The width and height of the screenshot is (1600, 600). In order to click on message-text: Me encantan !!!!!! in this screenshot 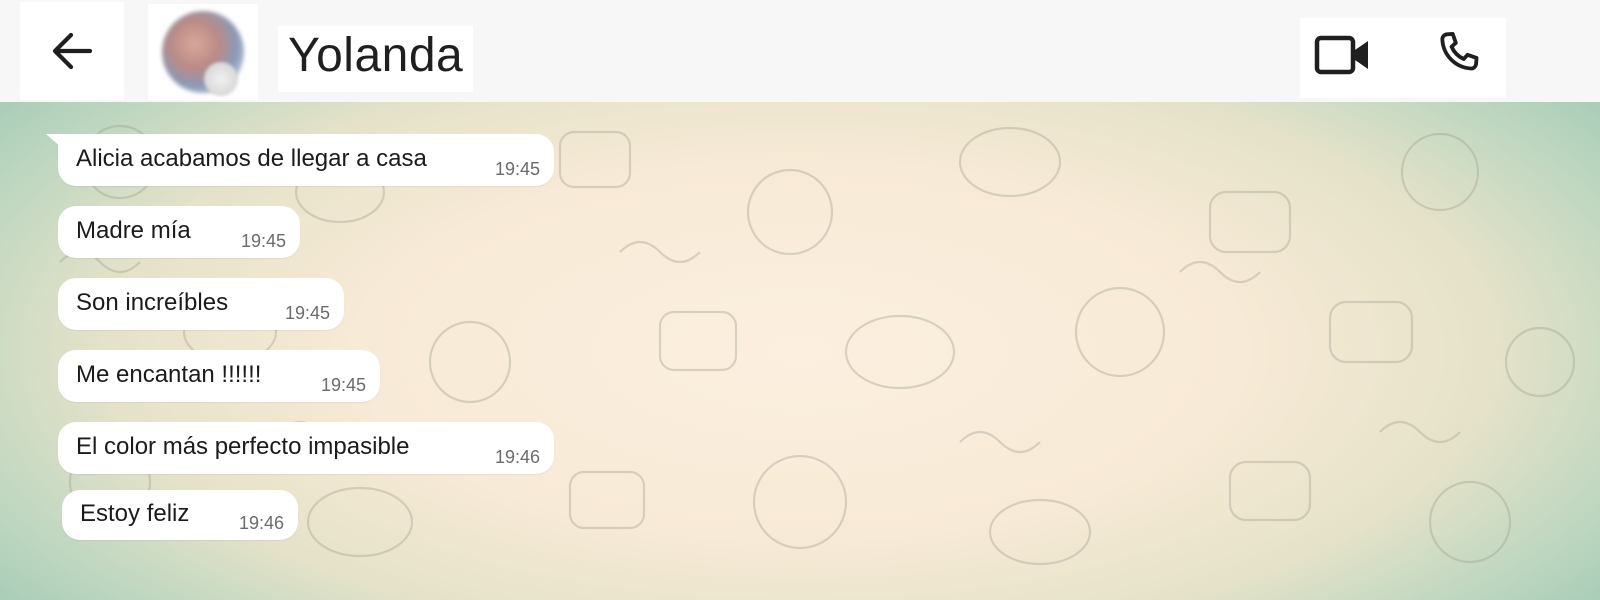, I will do `click(169, 374)`.